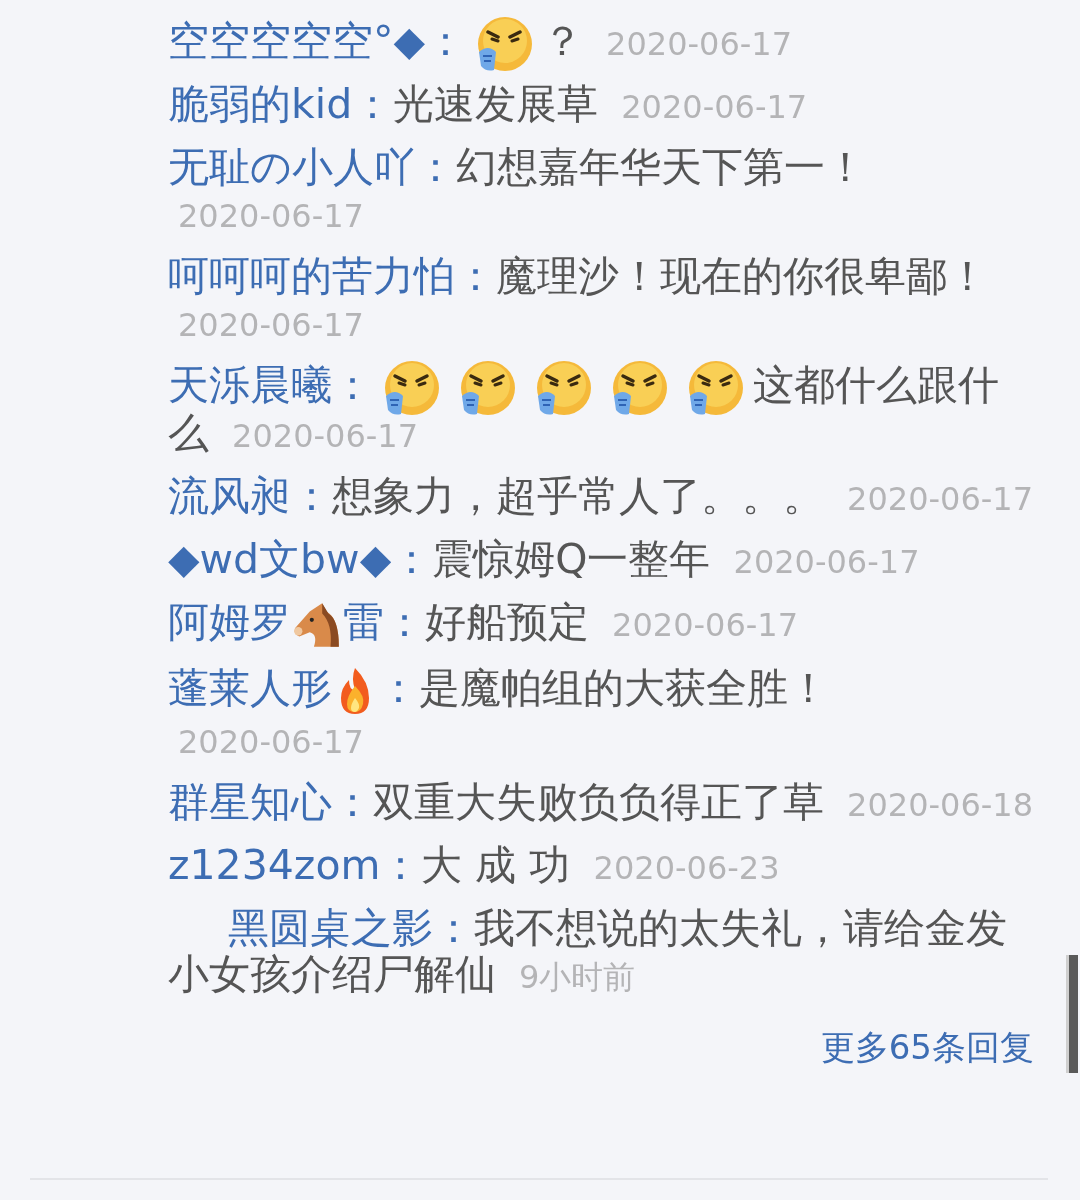  Describe the element at coordinates (742, 276) in the screenshot. I see `reply-text: 魔理沙！现在的你很卑鄙！` at that location.